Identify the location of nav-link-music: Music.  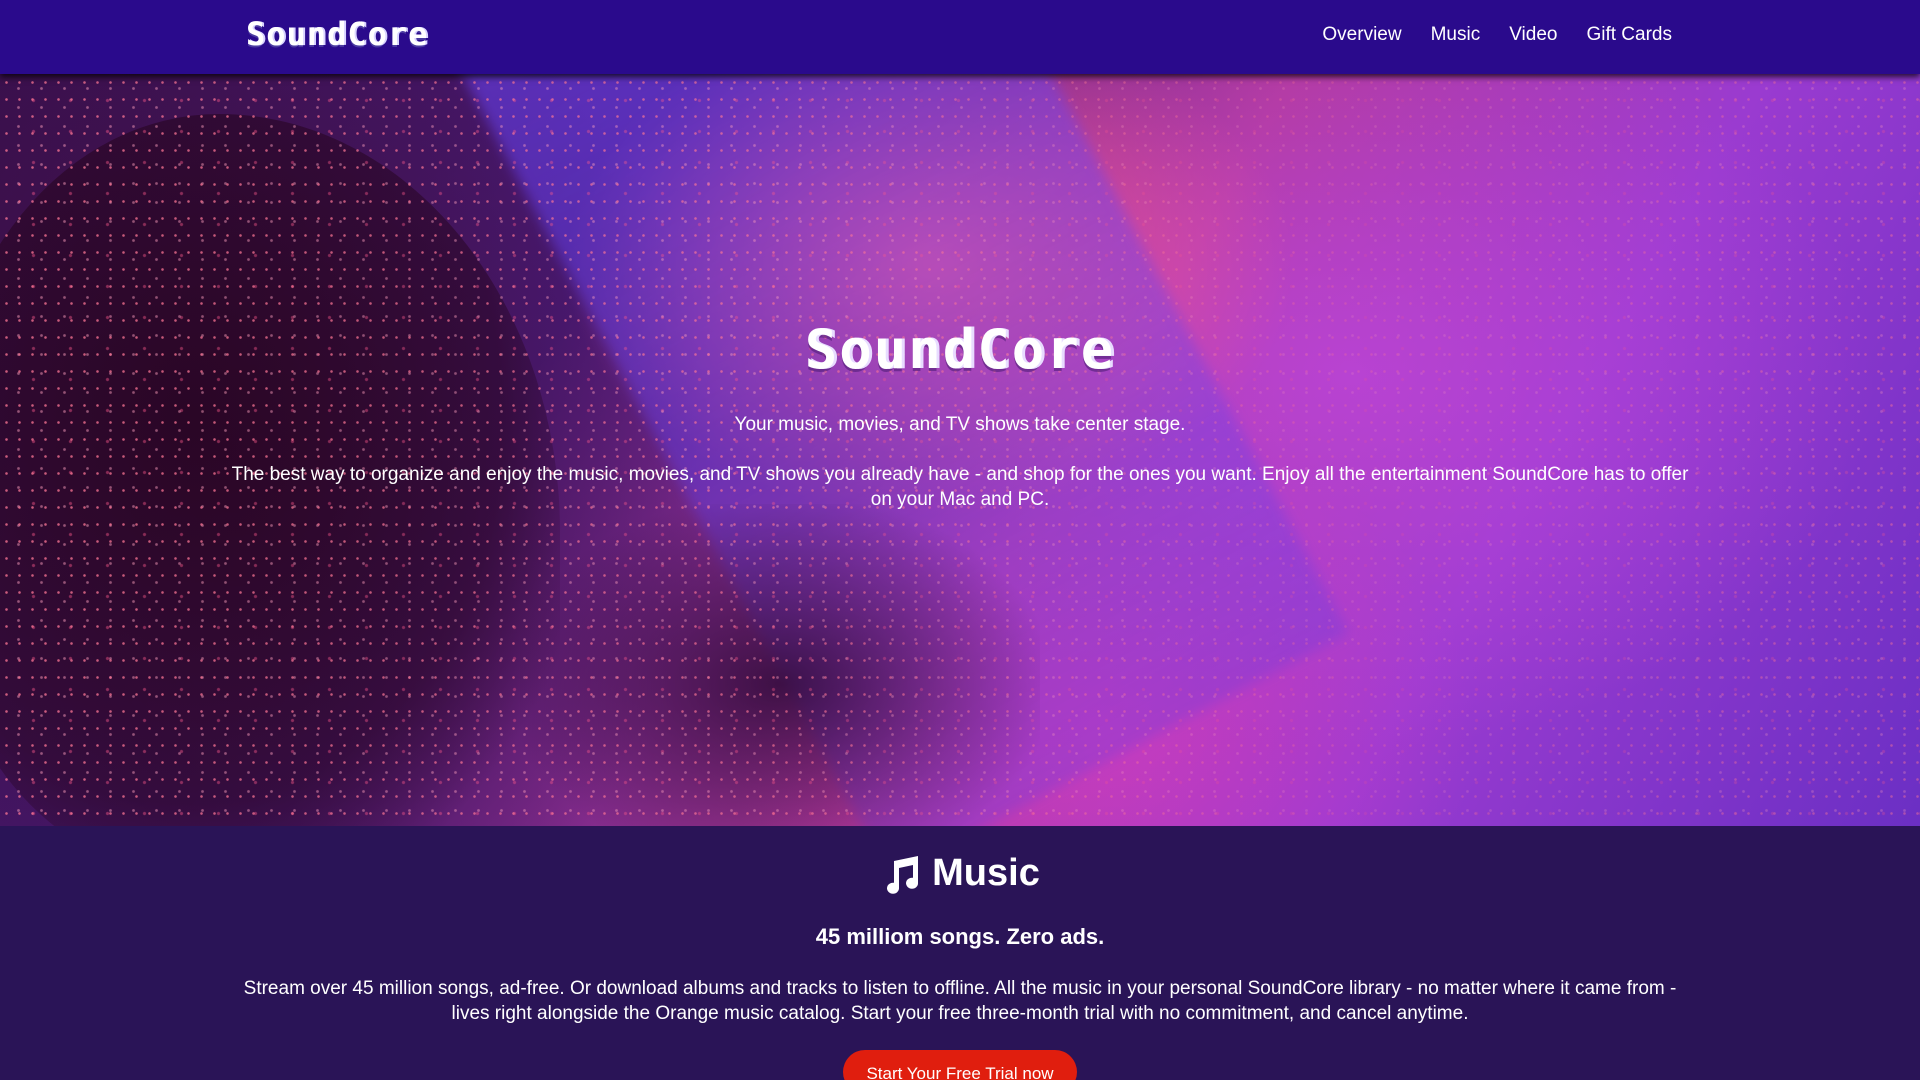
(1456, 35).